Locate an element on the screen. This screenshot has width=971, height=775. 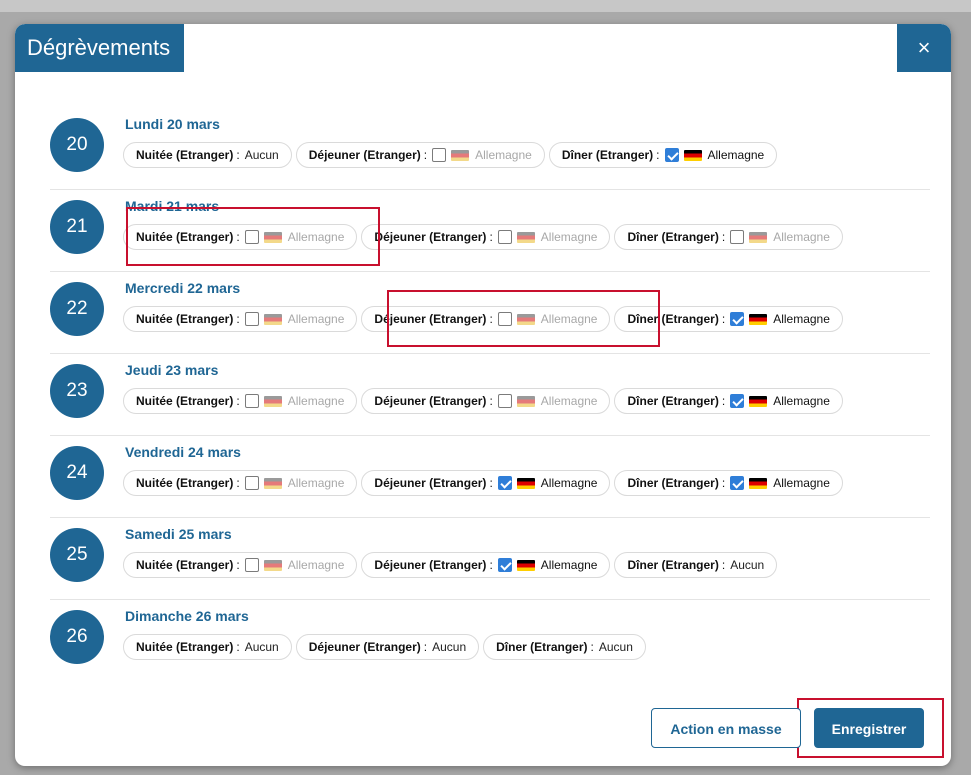
close-button: × is located at coordinates (924, 48).